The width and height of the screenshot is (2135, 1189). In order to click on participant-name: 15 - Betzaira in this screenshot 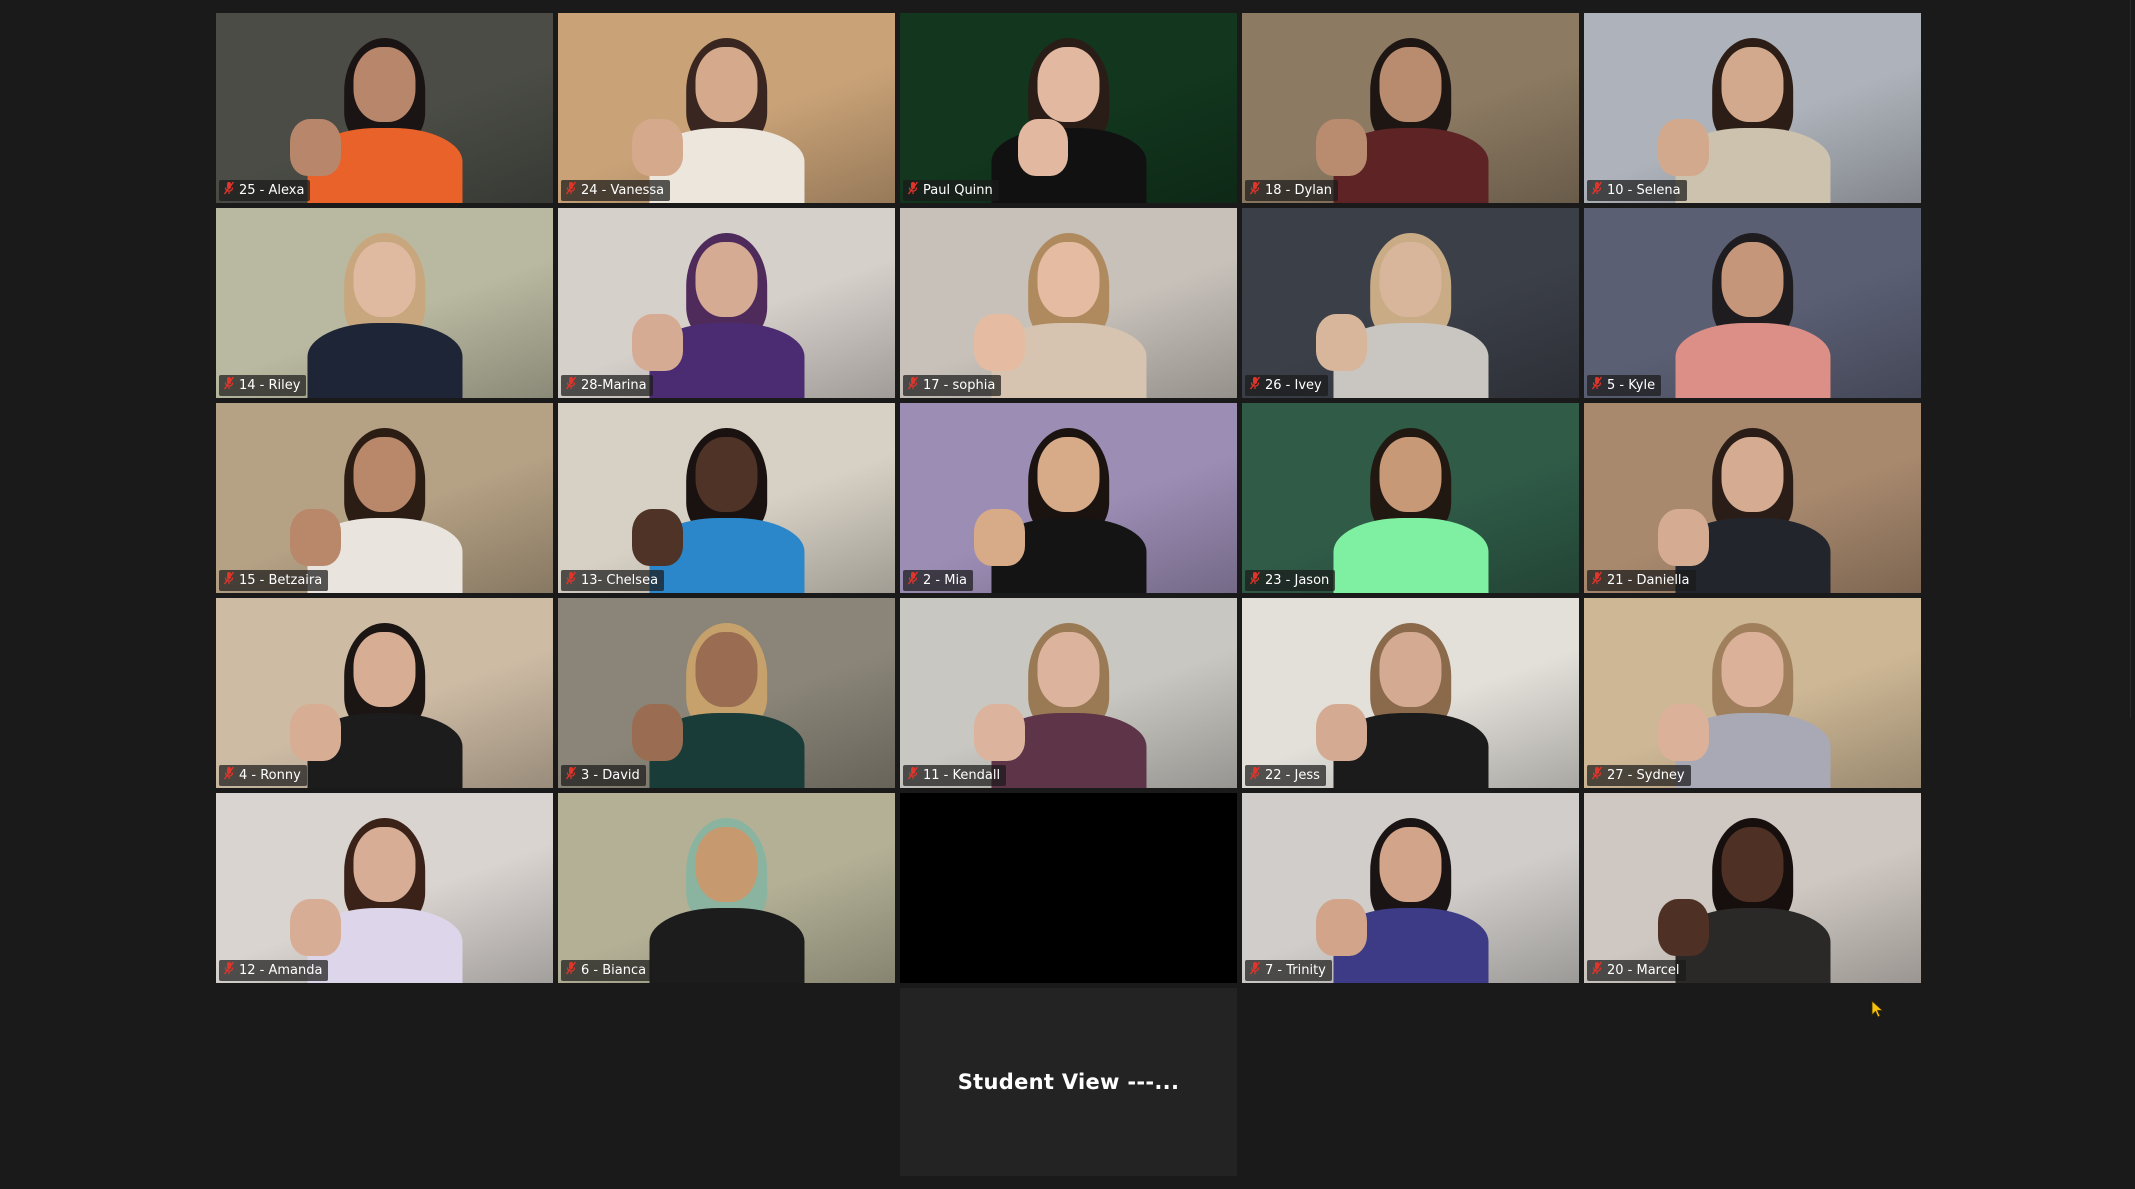, I will do `click(281, 580)`.